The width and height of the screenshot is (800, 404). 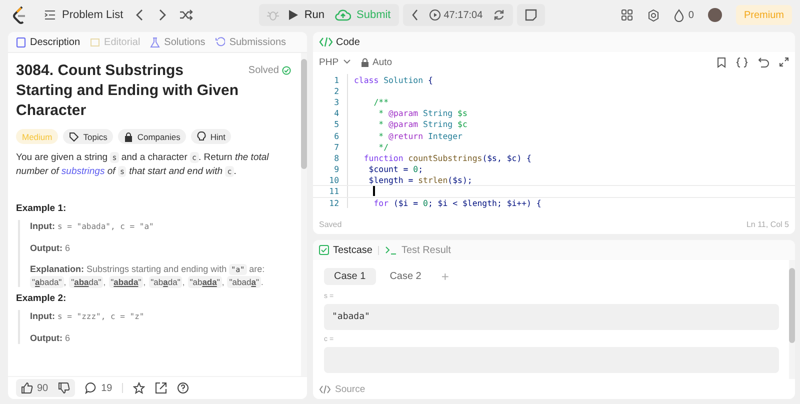 What do you see at coordinates (83, 171) in the screenshot?
I see `substrings-link: substrings` at bounding box center [83, 171].